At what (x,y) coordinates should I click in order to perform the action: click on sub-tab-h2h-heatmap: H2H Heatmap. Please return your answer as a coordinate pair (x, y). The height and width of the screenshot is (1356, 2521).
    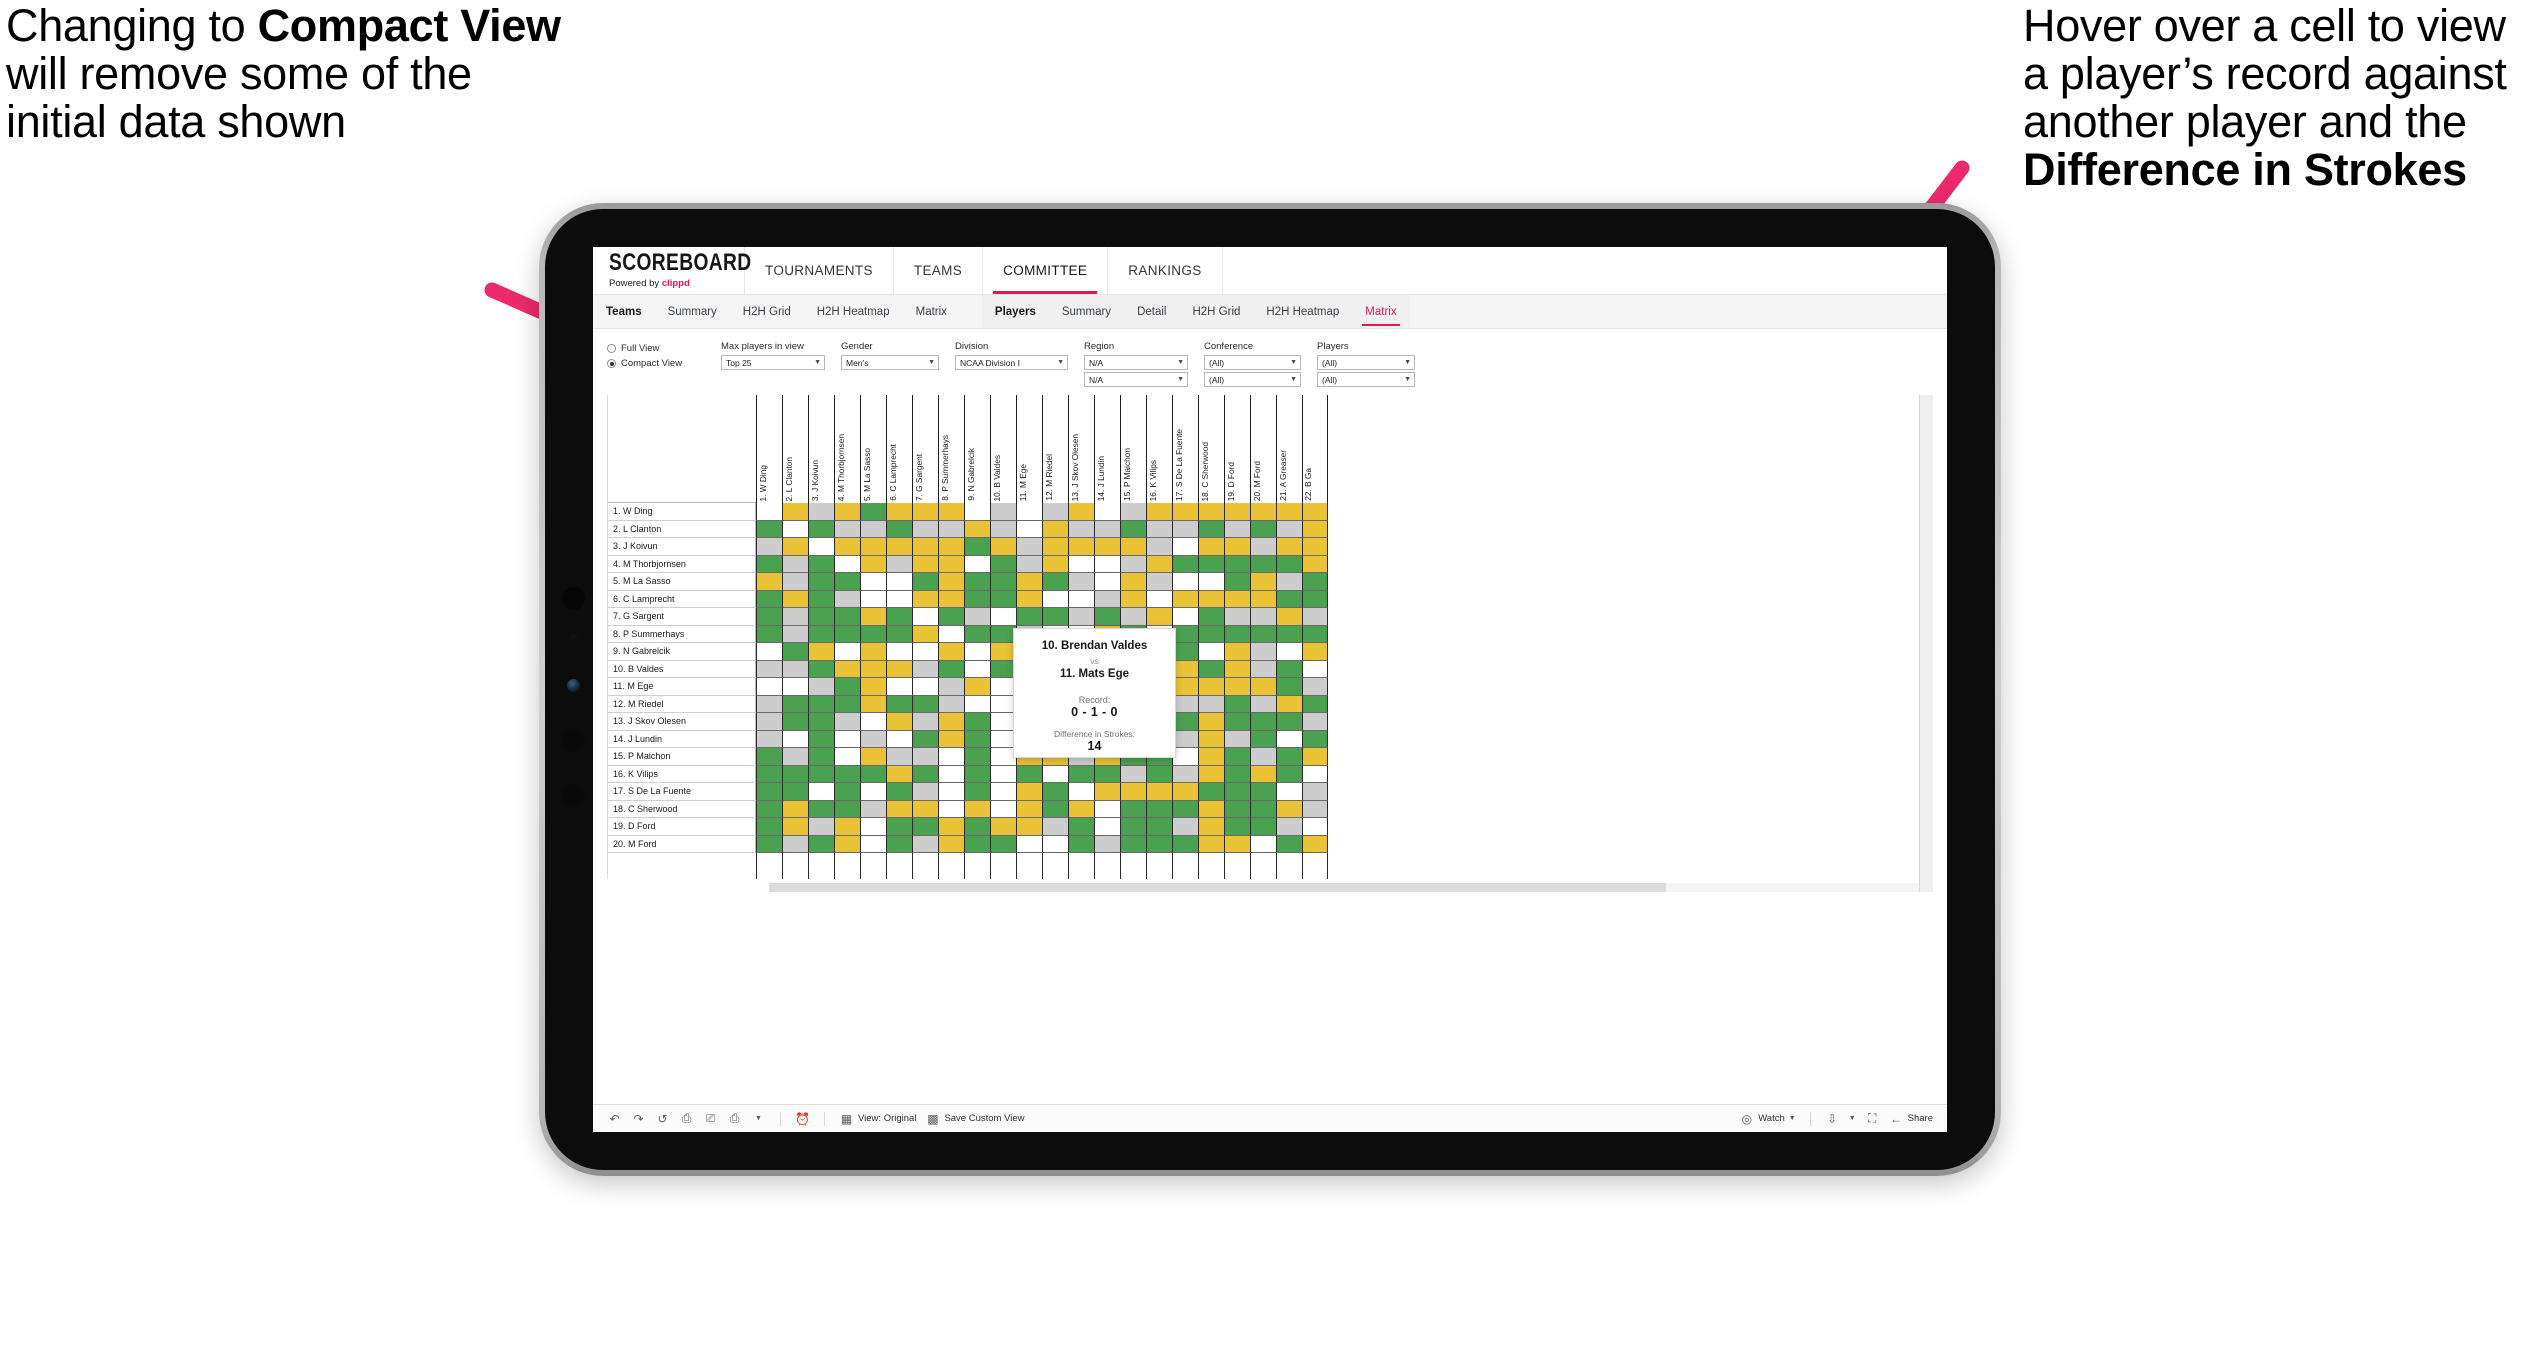
    Looking at the image, I should click on (853, 311).